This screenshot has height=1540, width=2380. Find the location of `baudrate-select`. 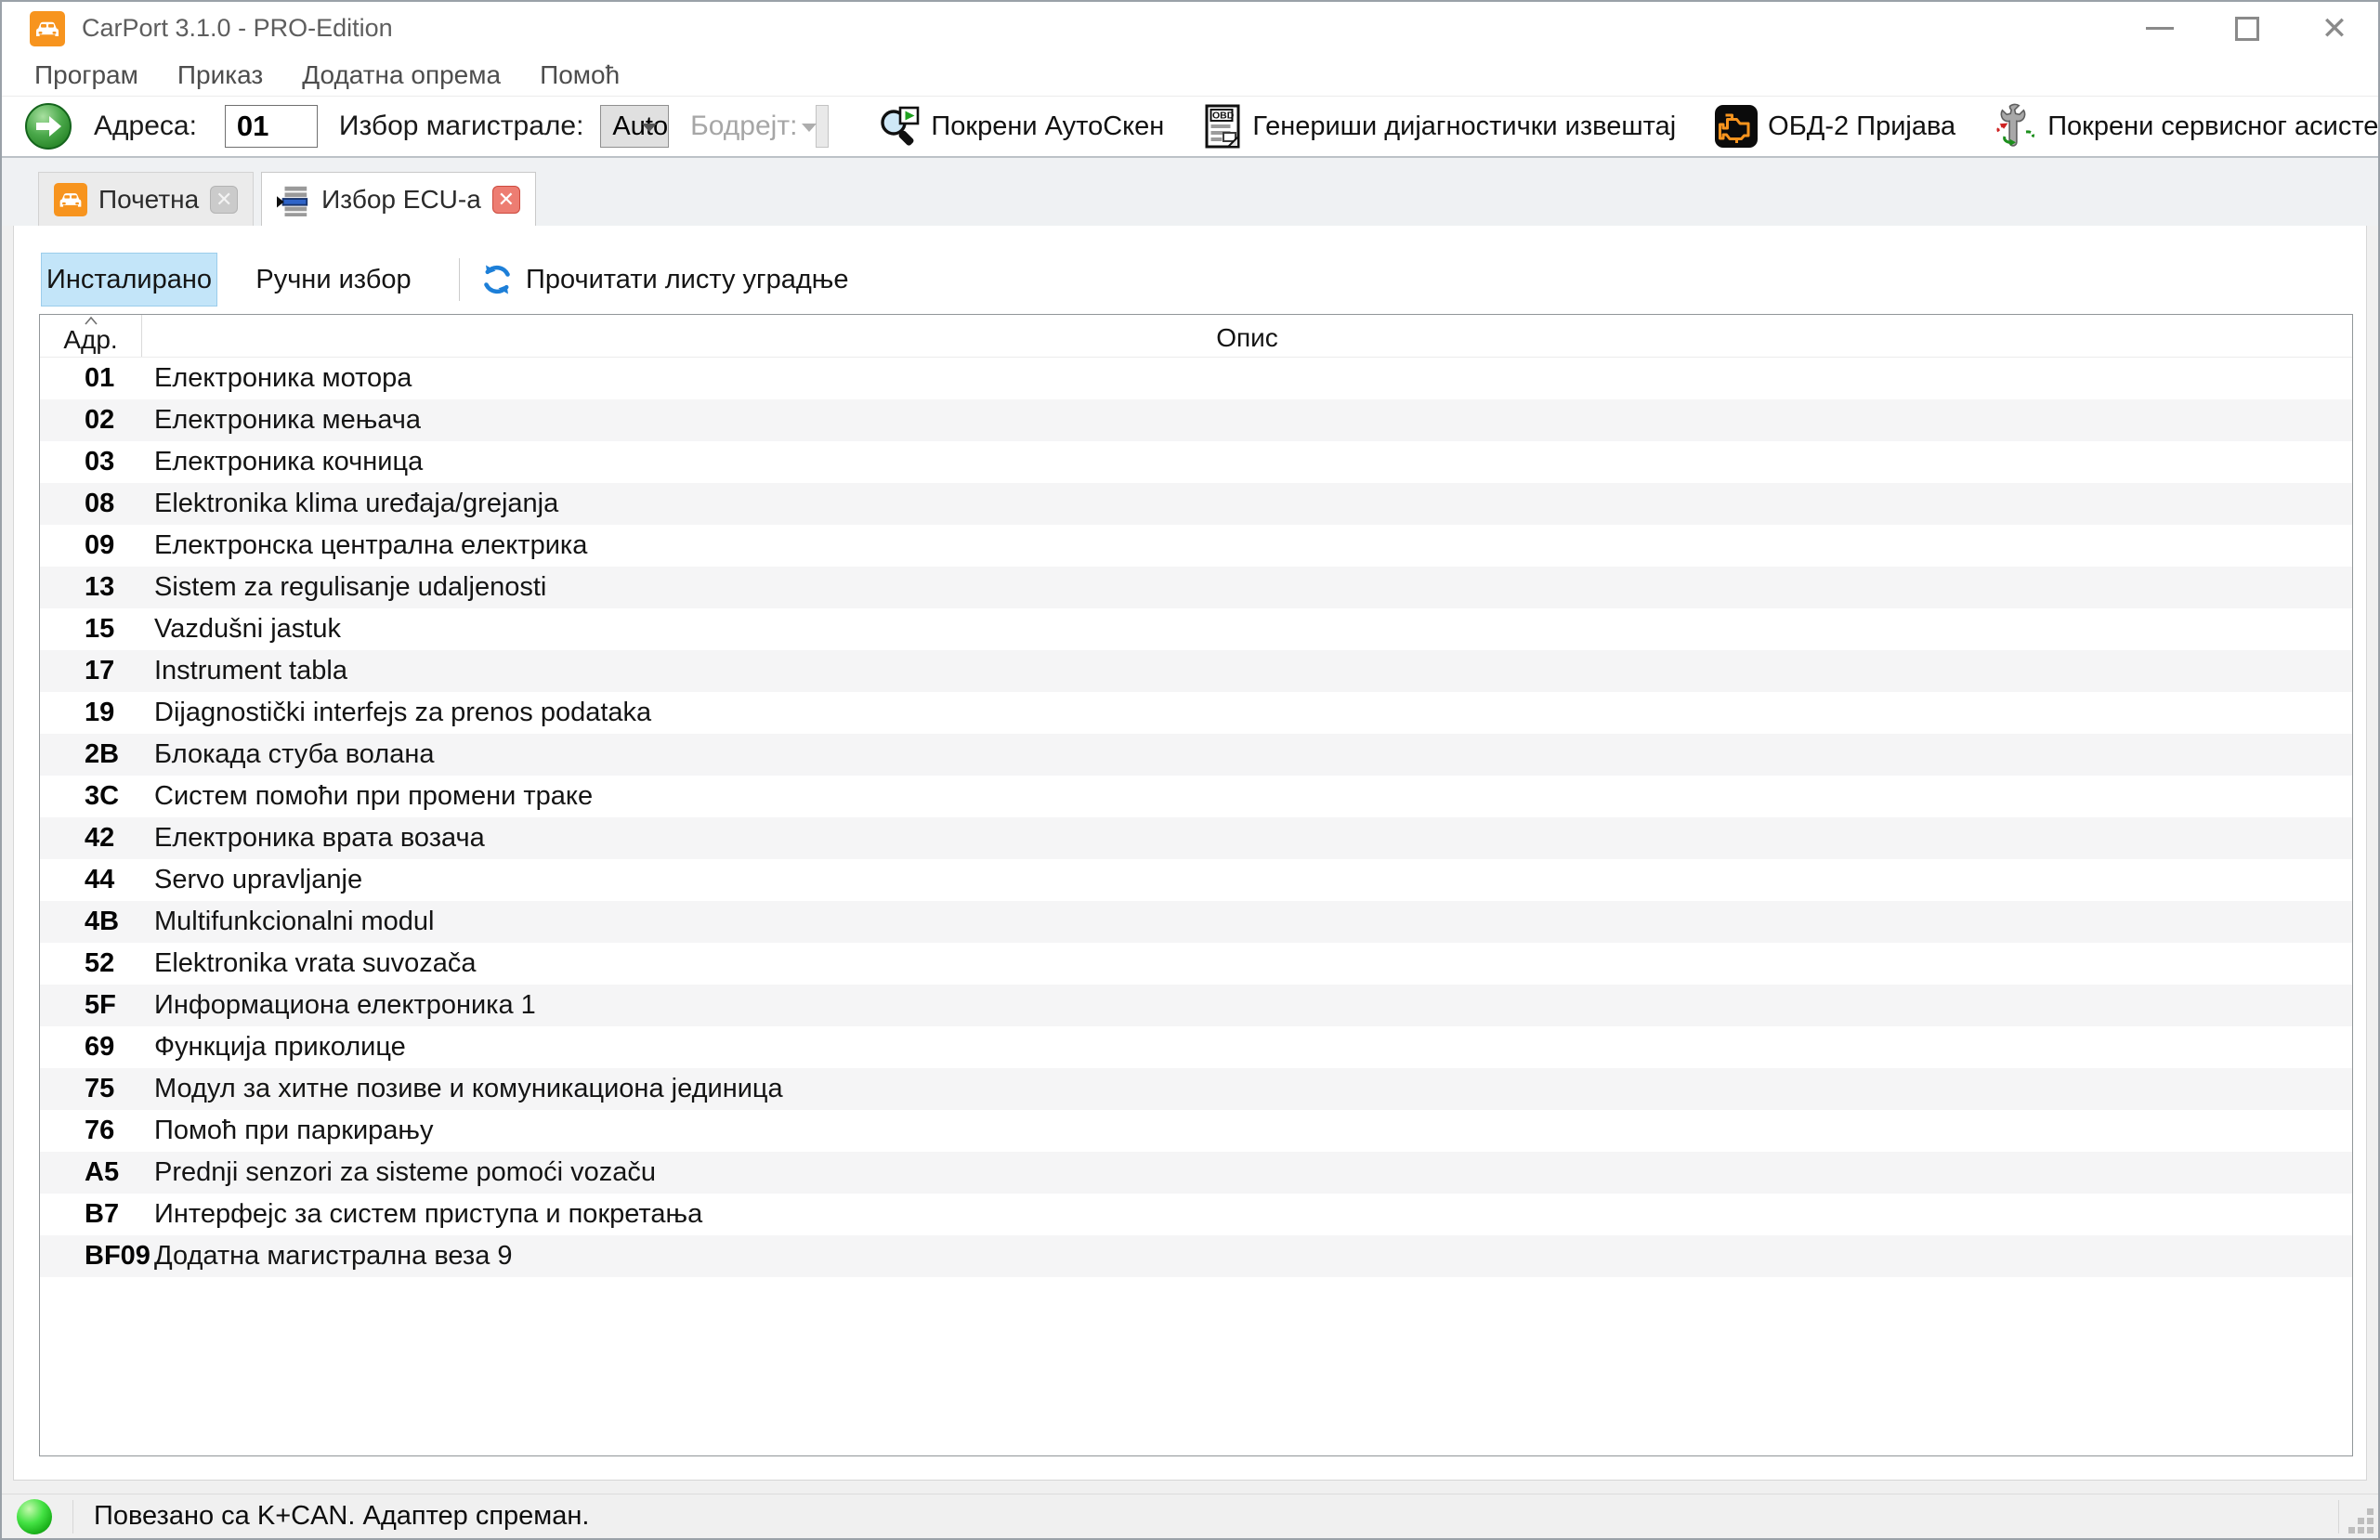

baudrate-select is located at coordinates (816, 126).